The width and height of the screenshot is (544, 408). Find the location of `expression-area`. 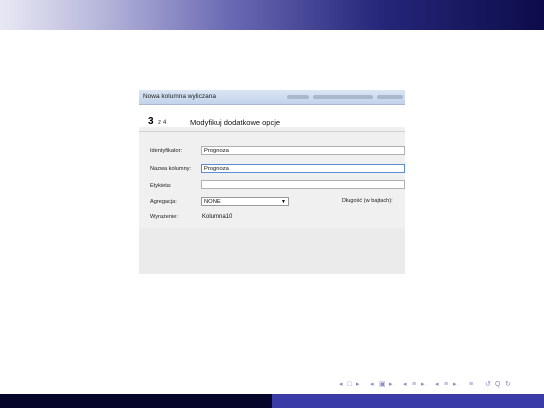

expression-area is located at coordinates (272, 251).